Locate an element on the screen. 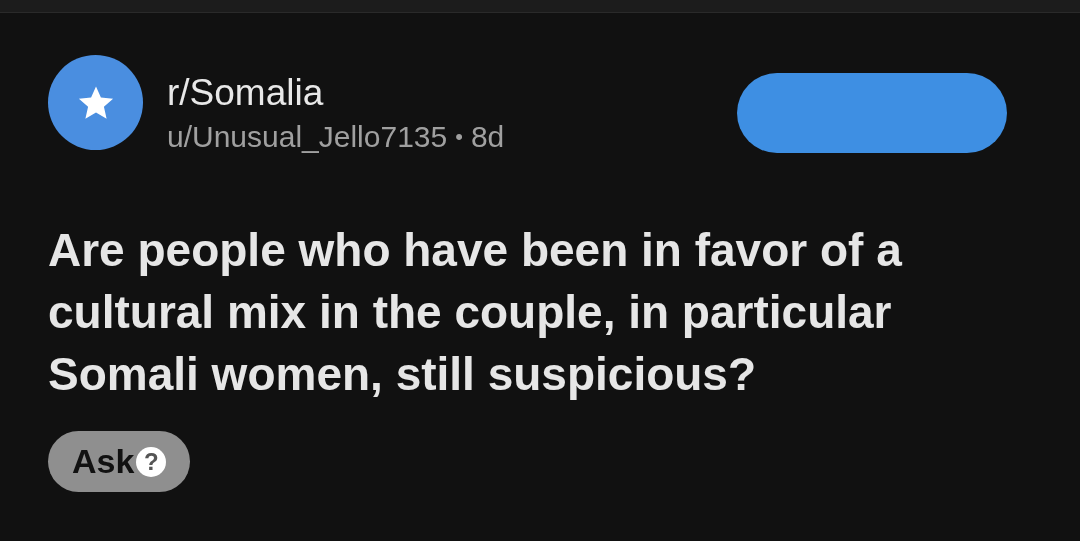  author-name: u/Unusual_Jello7135 is located at coordinates (307, 137).